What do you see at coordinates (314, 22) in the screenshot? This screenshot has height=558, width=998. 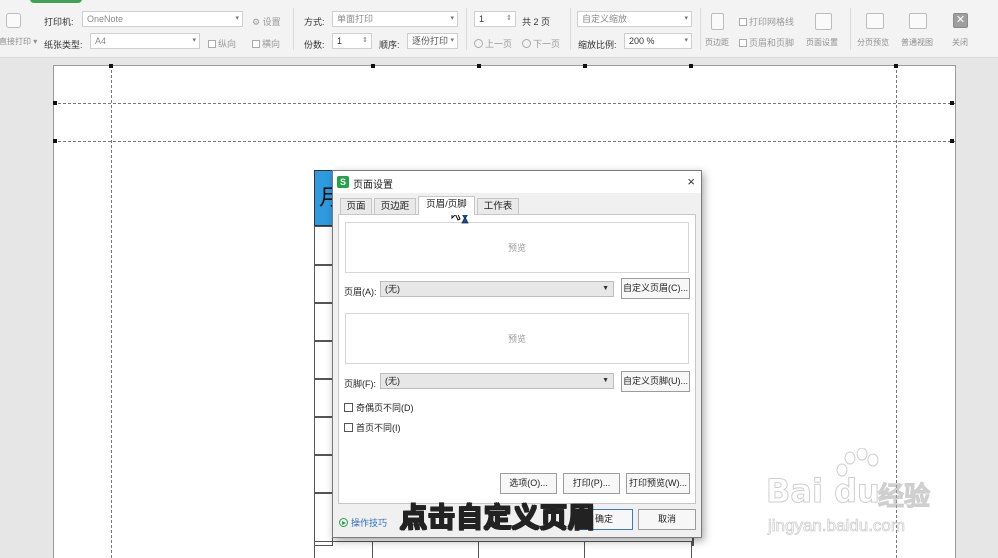 I see `mode-label: 方式:` at bounding box center [314, 22].